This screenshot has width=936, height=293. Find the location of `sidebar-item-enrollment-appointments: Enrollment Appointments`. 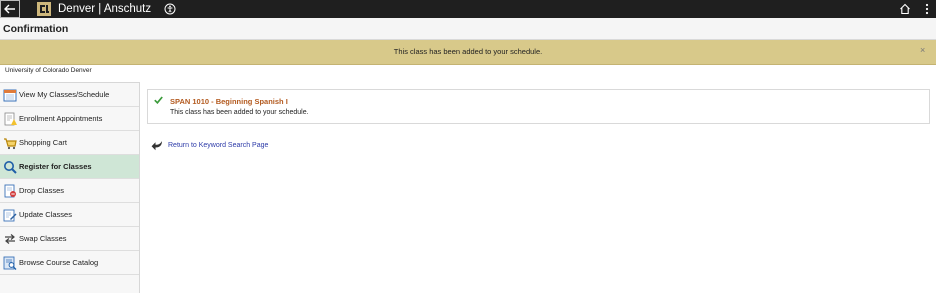

sidebar-item-enrollment-appointments: Enrollment Appointments is located at coordinates (69, 119).